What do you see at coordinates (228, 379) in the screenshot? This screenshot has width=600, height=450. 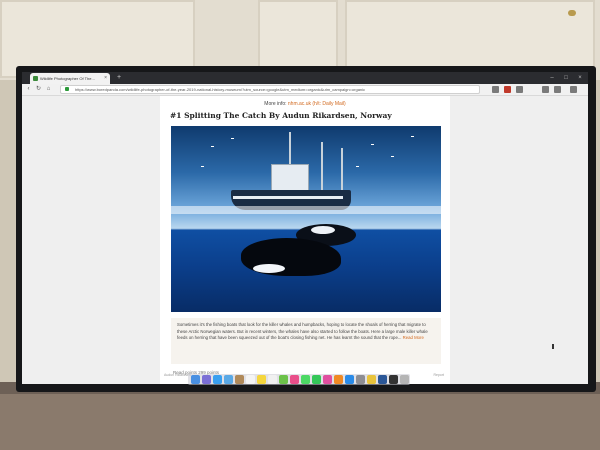 I see `mail-icon` at bounding box center [228, 379].